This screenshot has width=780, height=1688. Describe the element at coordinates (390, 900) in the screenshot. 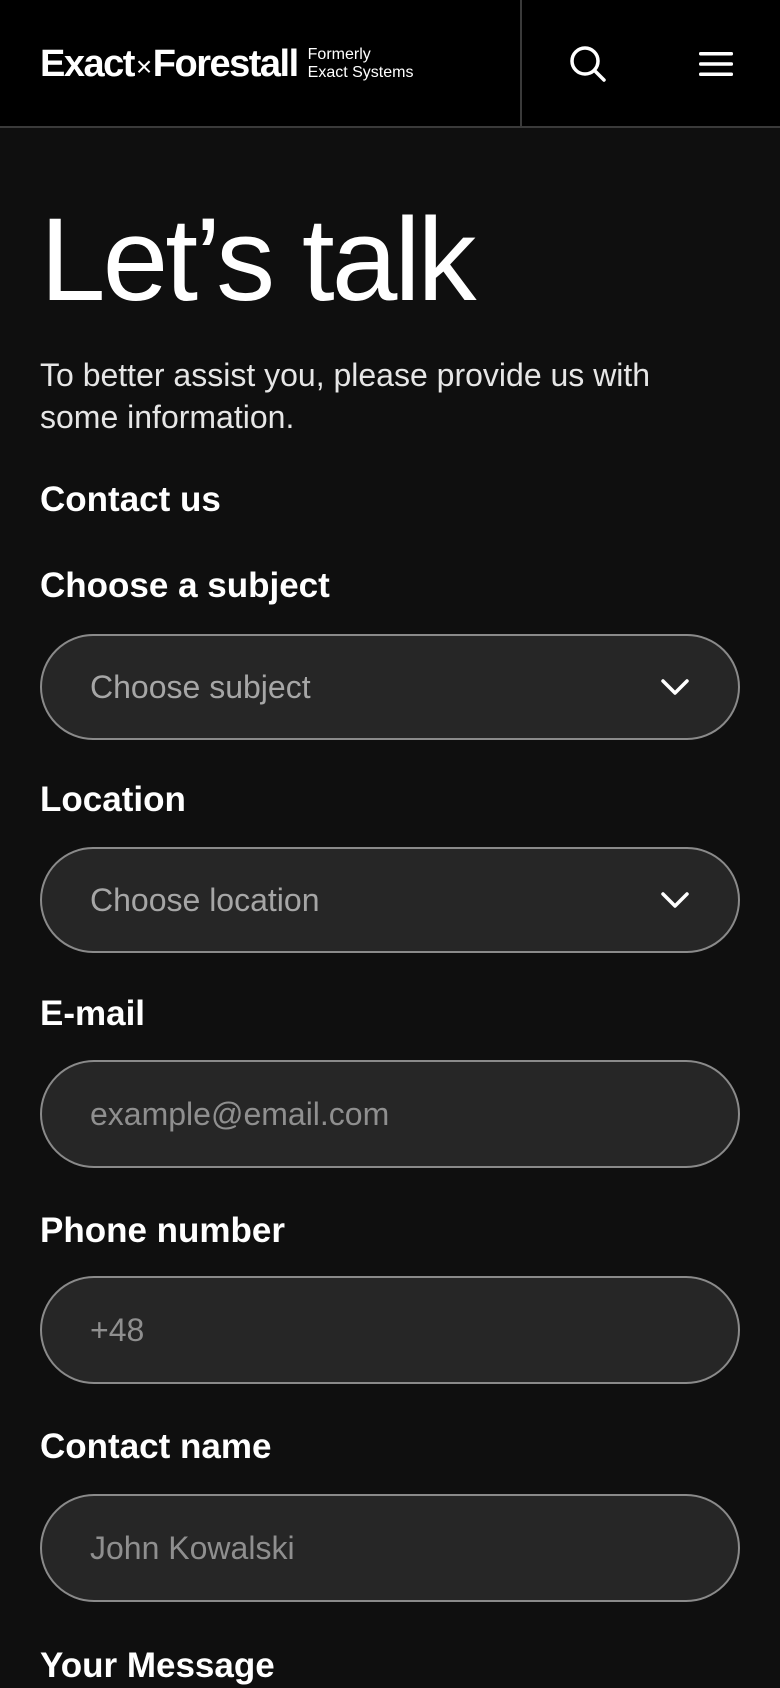

I see `location-select: Choose location` at that location.